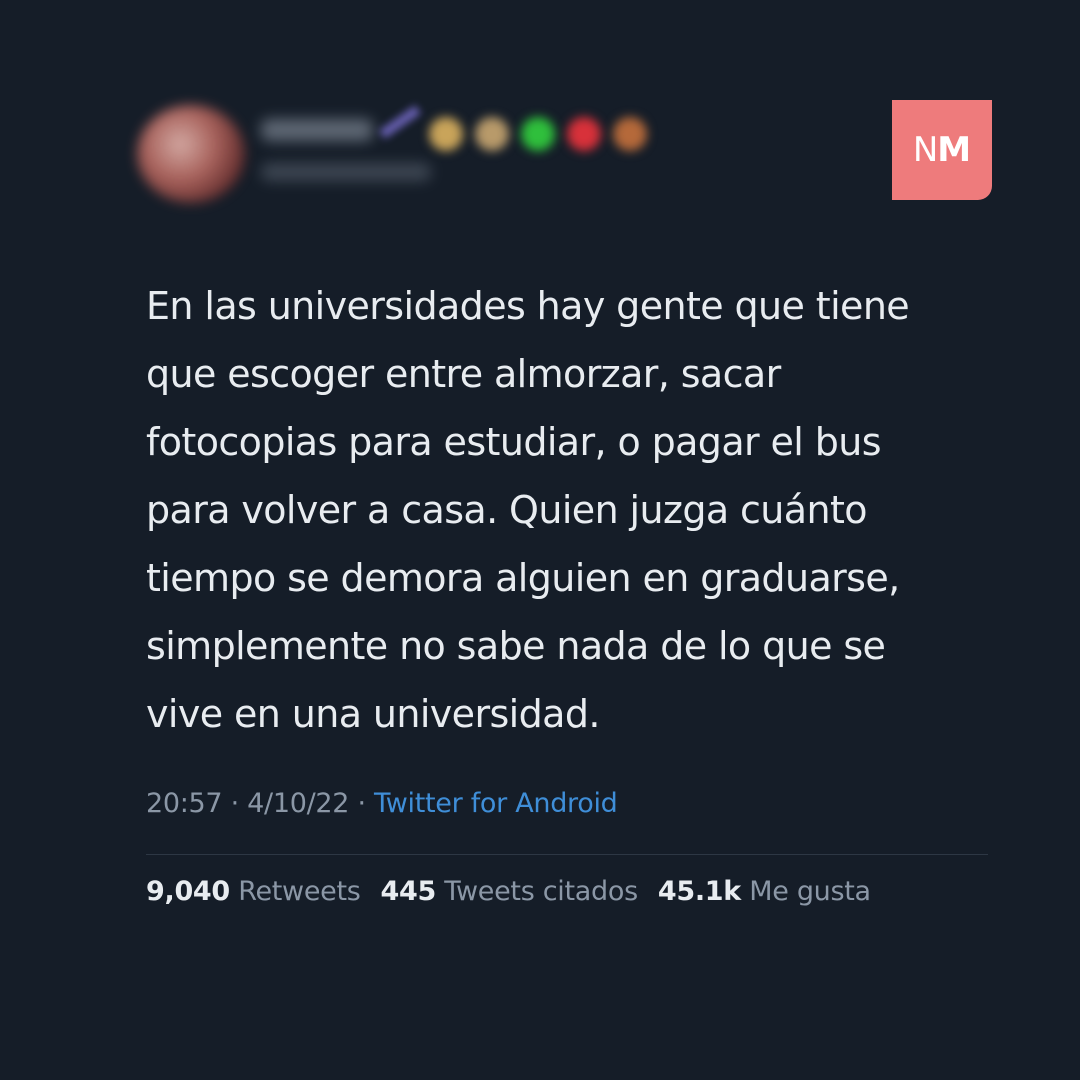 This screenshot has height=1080, width=1080. Describe the element at coordinates (191, 154) in the screenshot. I see `avatar` at that location.